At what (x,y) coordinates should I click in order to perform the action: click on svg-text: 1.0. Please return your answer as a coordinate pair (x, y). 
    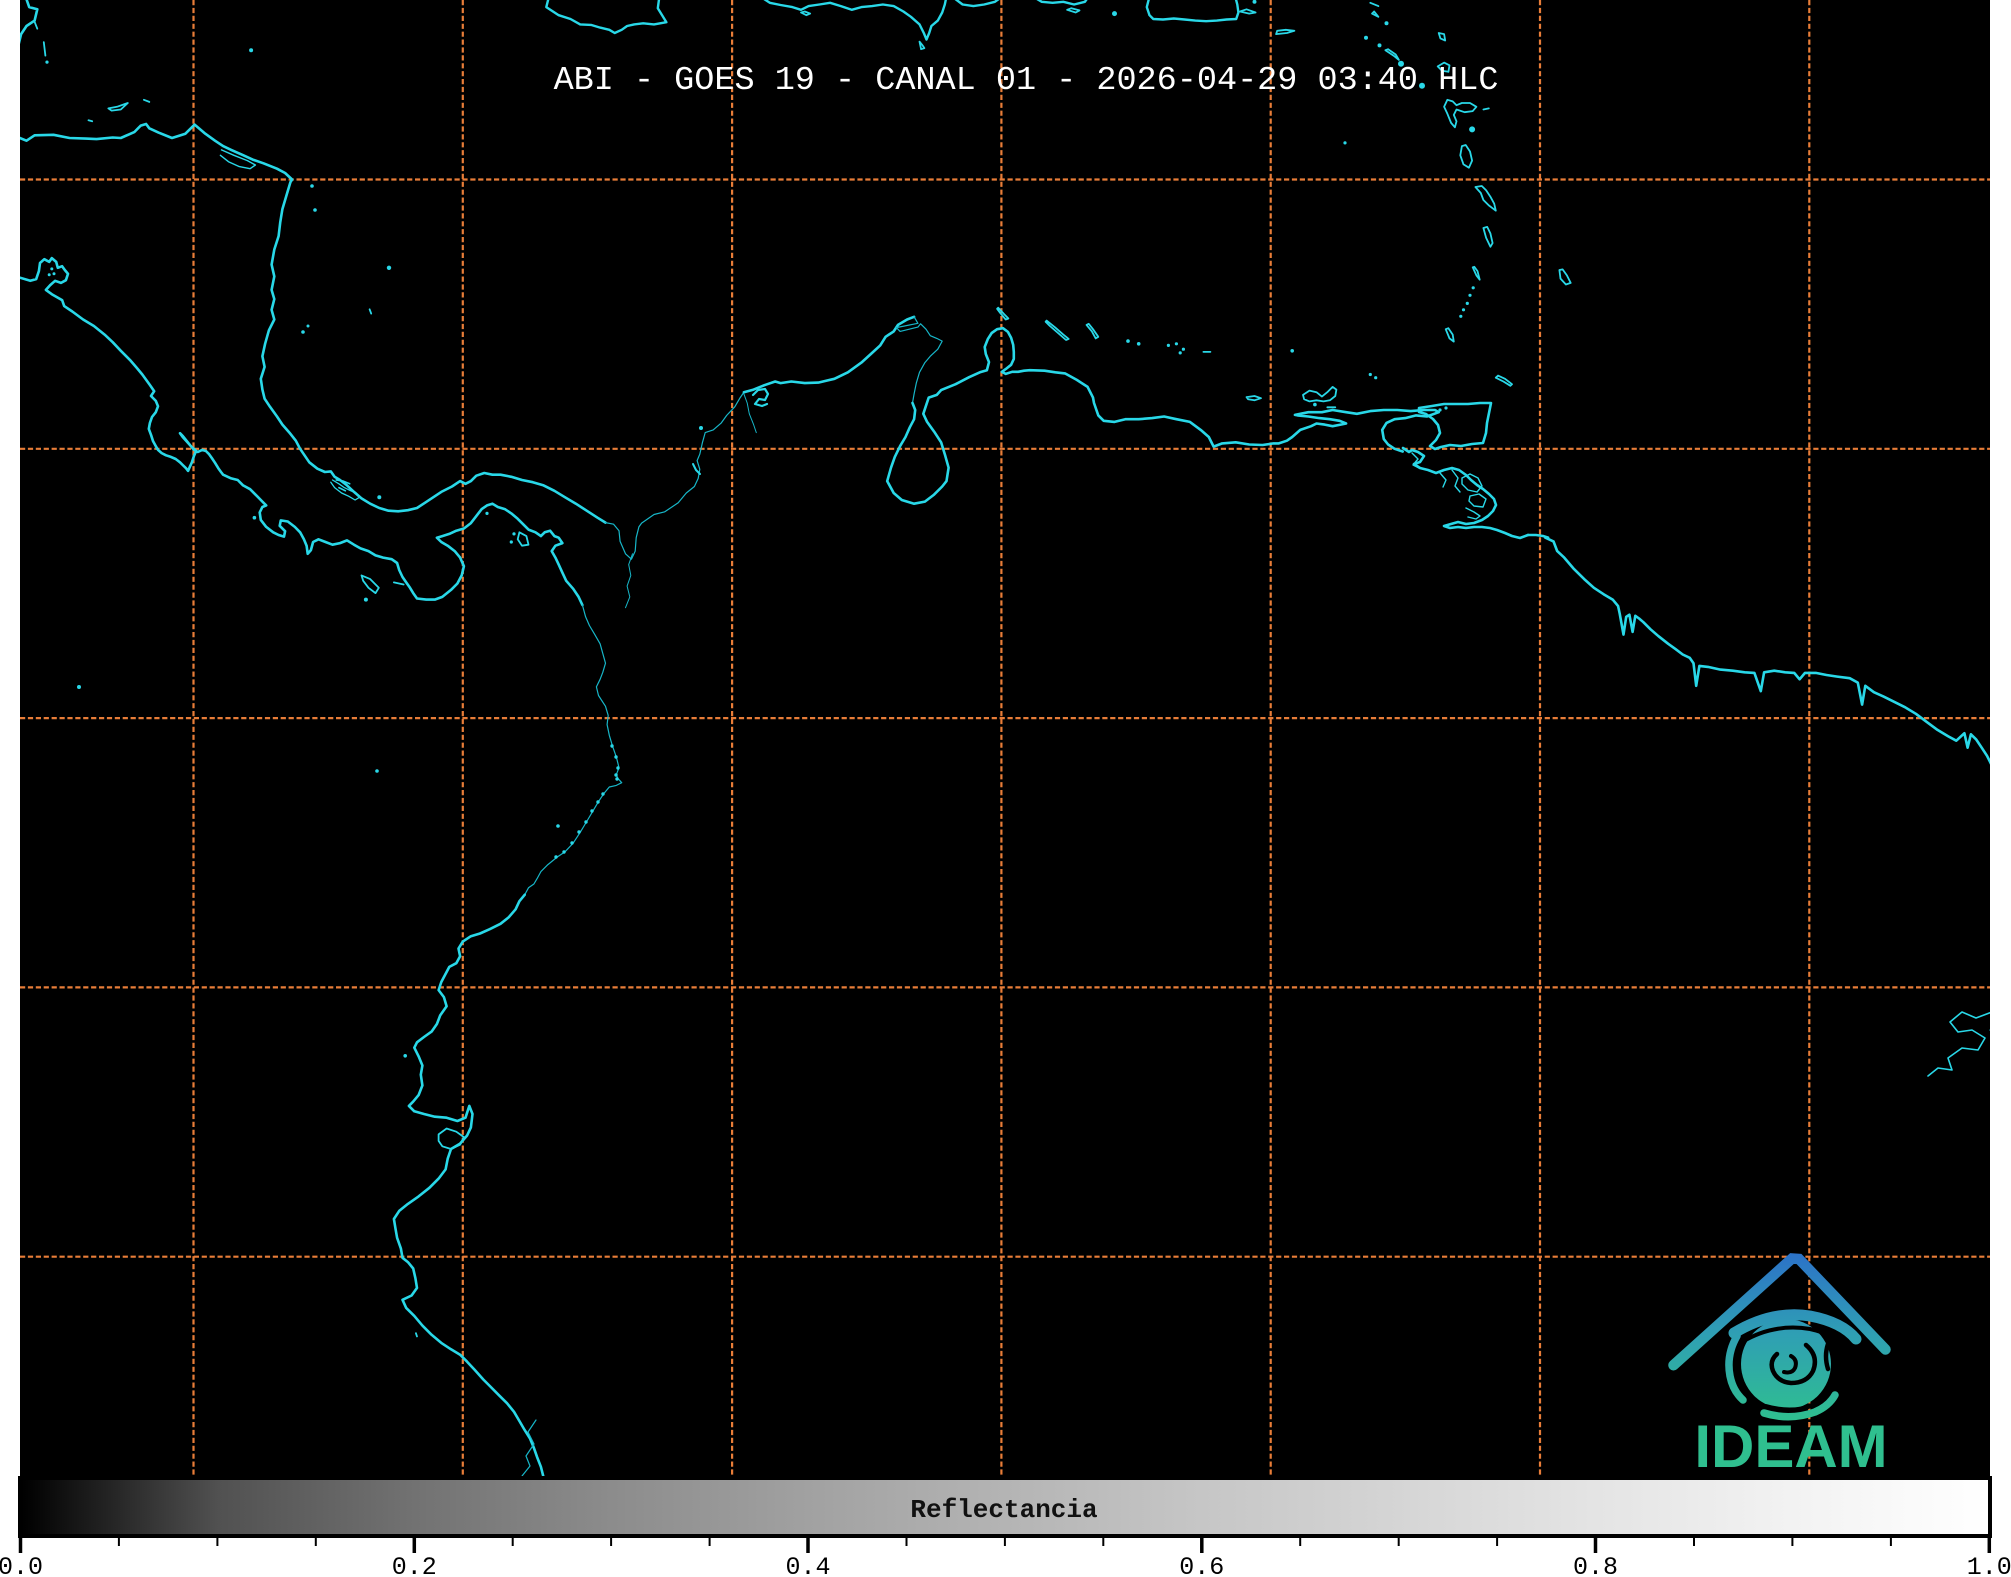
    Looking at the image, I should click on (1989, 1565).